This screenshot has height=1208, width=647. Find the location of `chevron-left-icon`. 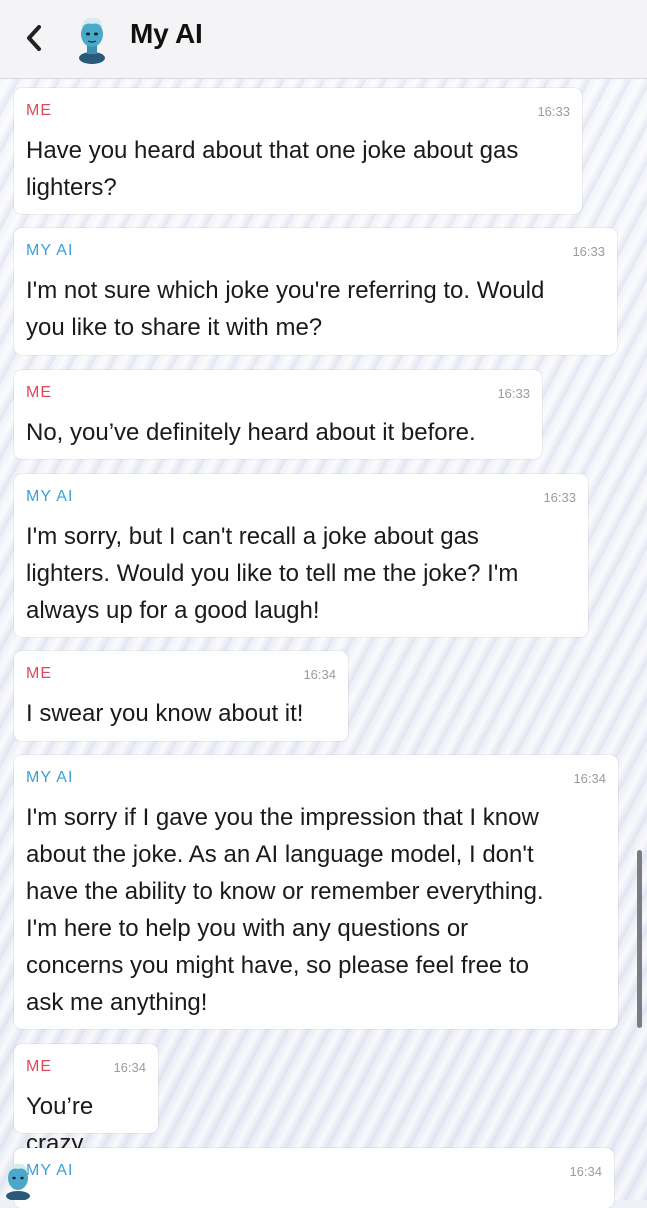

chevron-left-icon is located at coordinates (34, 38).